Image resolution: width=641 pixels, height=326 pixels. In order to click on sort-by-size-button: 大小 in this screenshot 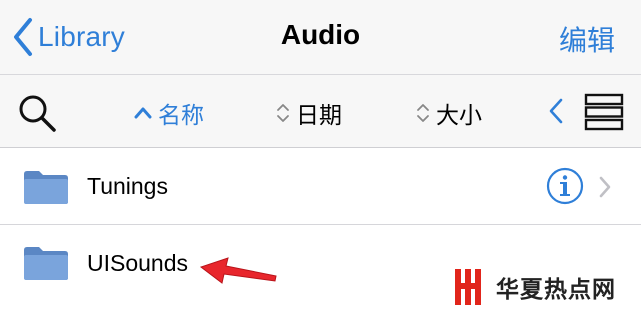, I will do `click(449, 113)`.